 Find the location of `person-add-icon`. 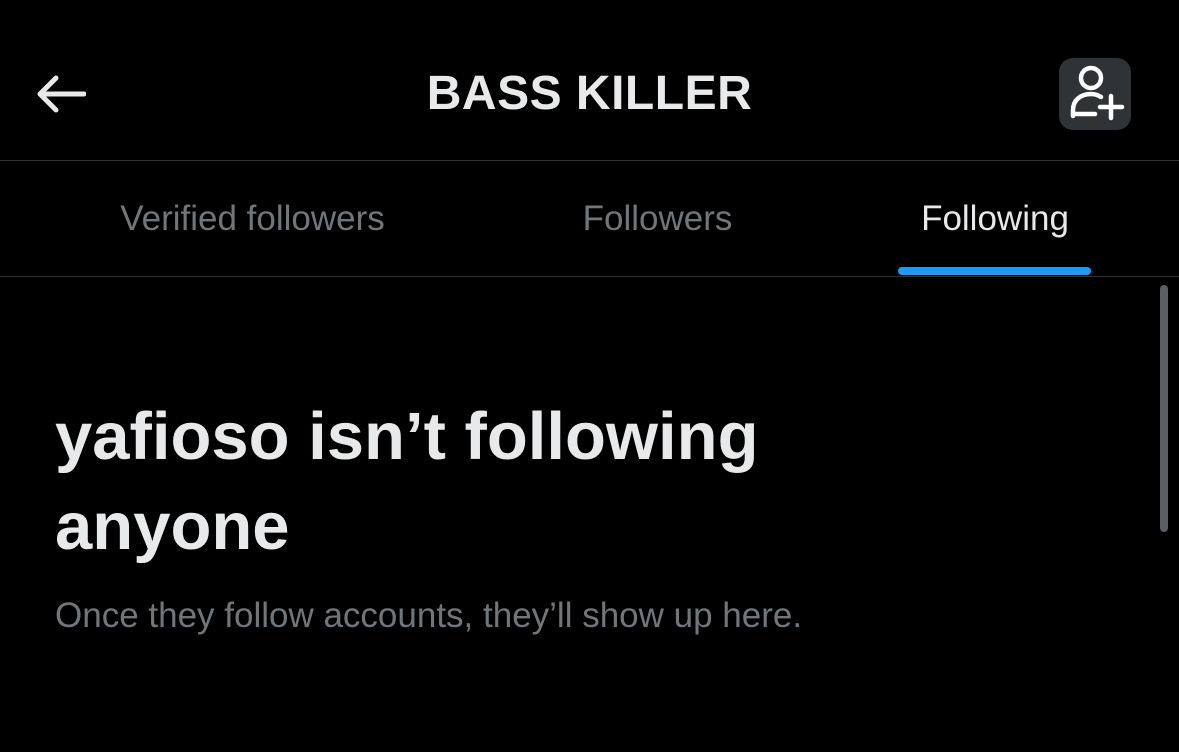

person-add-icon is located at coordinates (1095, 94).